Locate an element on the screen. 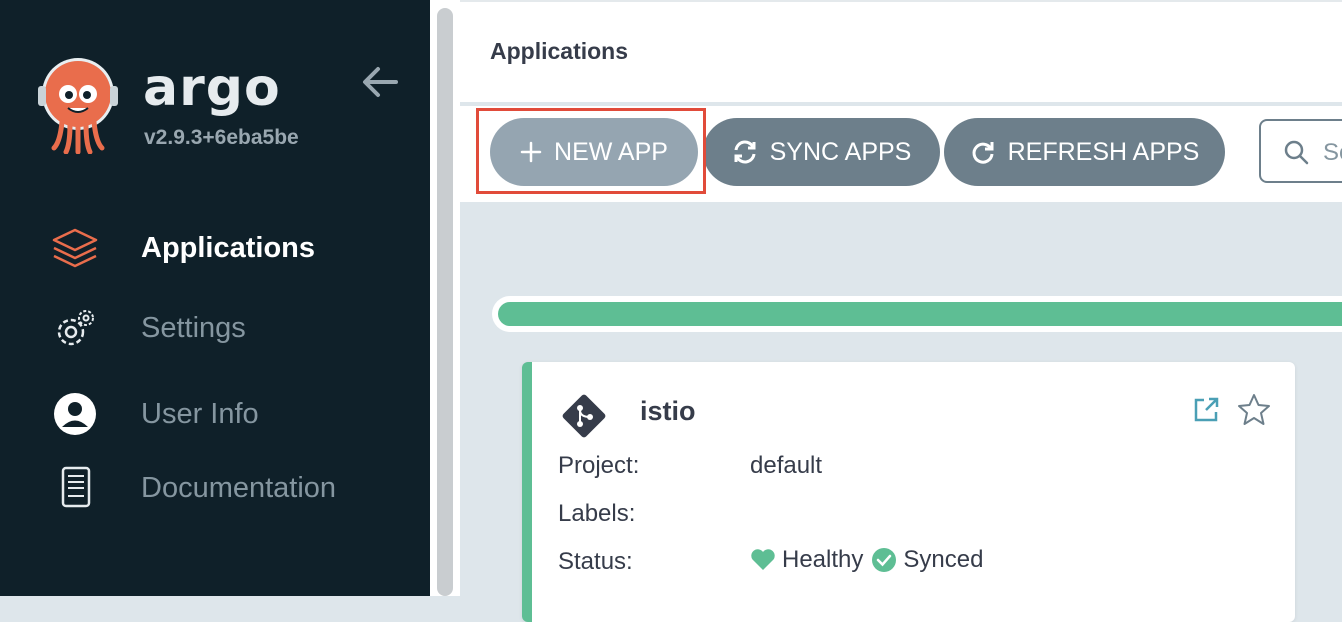 The width and height of the screenshot is (1342, 622). refresh-icon is located at coordinates (983, 153).